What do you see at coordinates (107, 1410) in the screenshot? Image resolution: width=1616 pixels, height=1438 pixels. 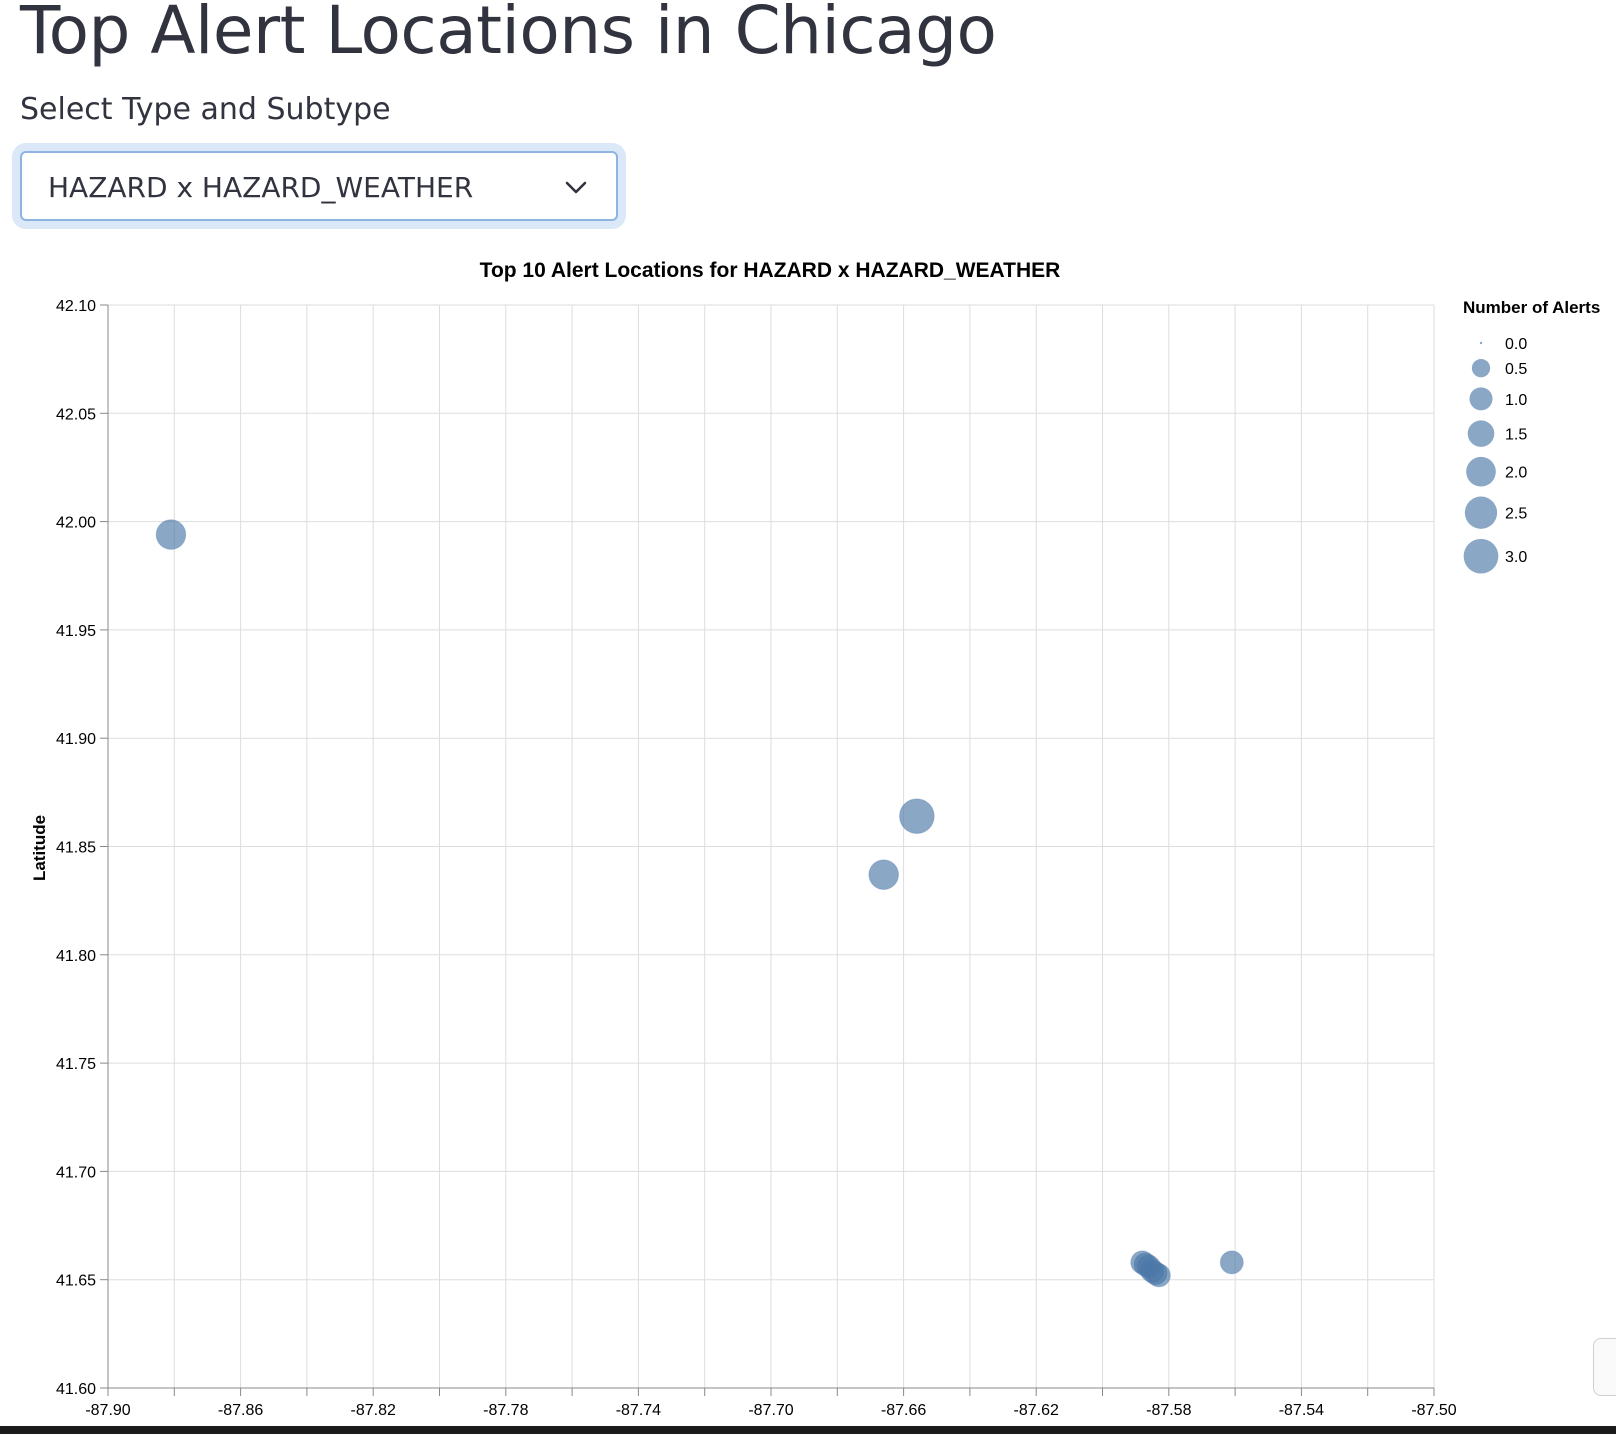 I see `x-tick-label: -87.90` at bounding box center [107, 1410].